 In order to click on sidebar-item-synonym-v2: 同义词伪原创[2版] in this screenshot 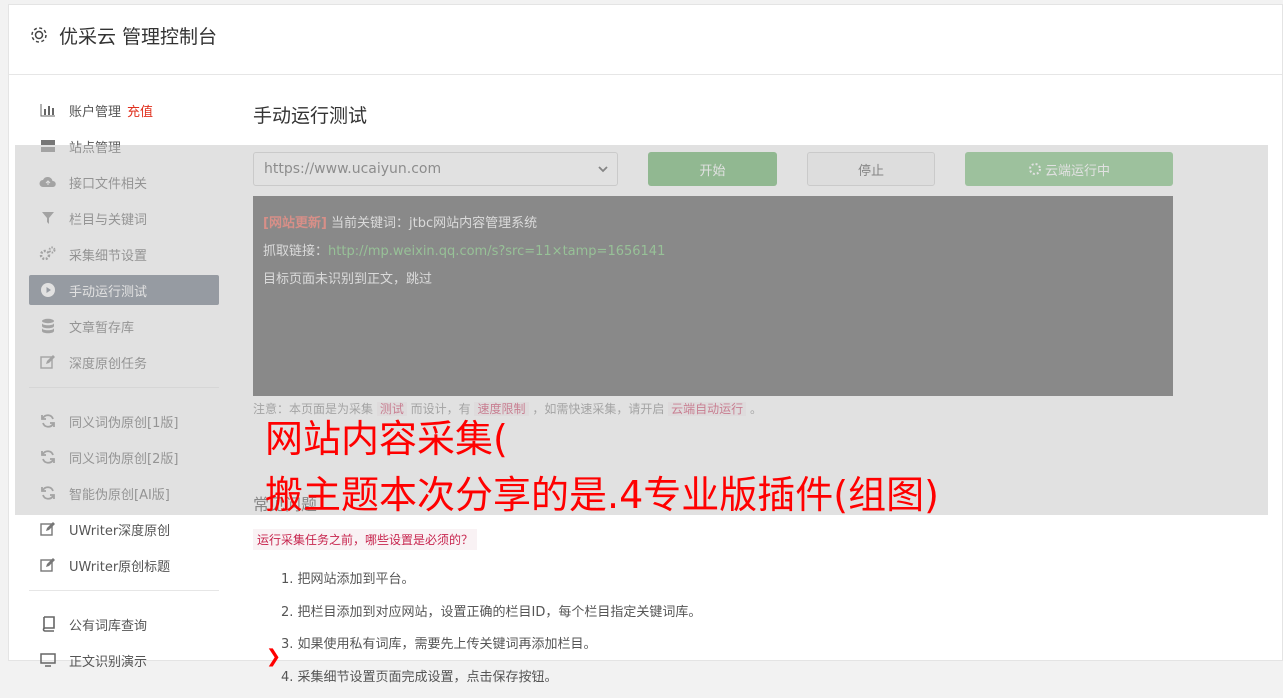, I will do `click(124, 457)`.